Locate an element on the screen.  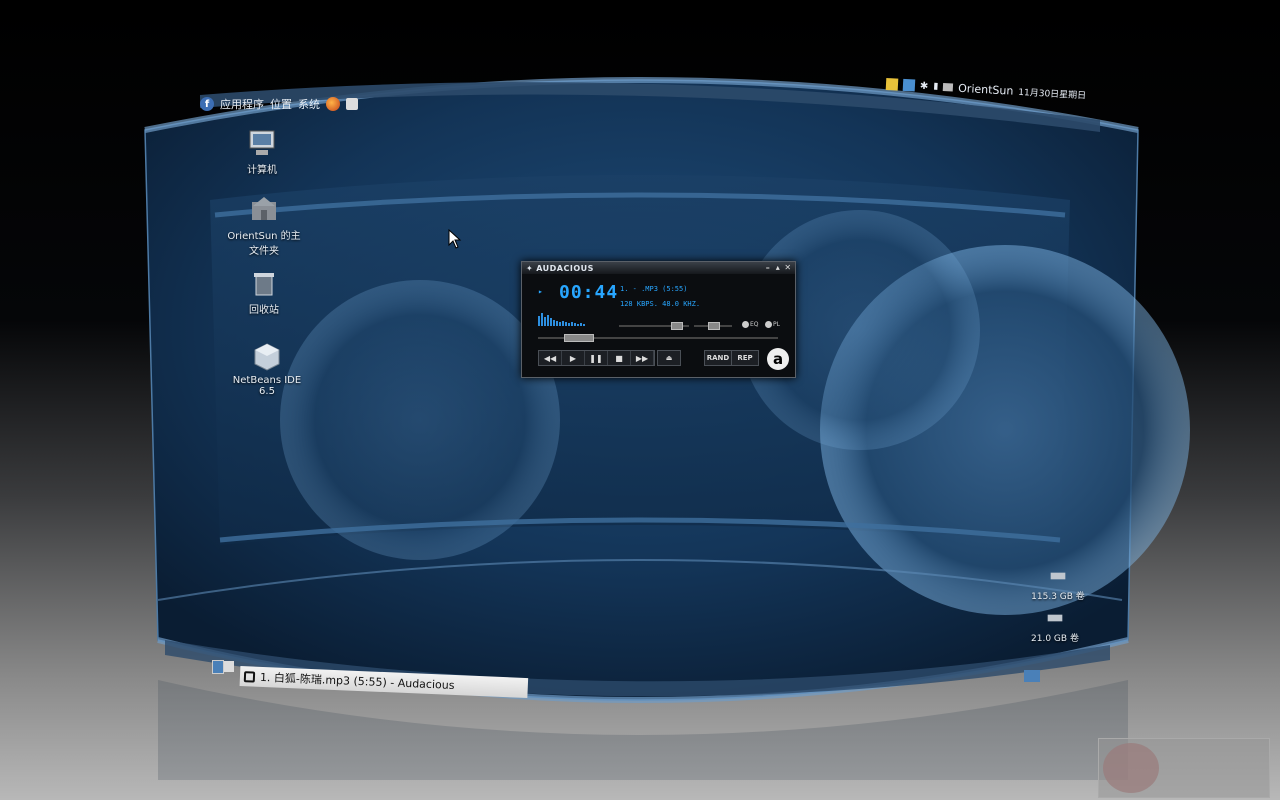
bluetooth-icon: ✱ is located at coordinates (924, 85).